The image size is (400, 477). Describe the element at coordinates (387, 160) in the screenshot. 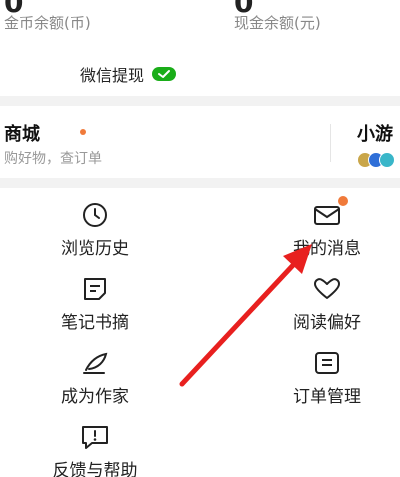

I see `avatar` at that location.